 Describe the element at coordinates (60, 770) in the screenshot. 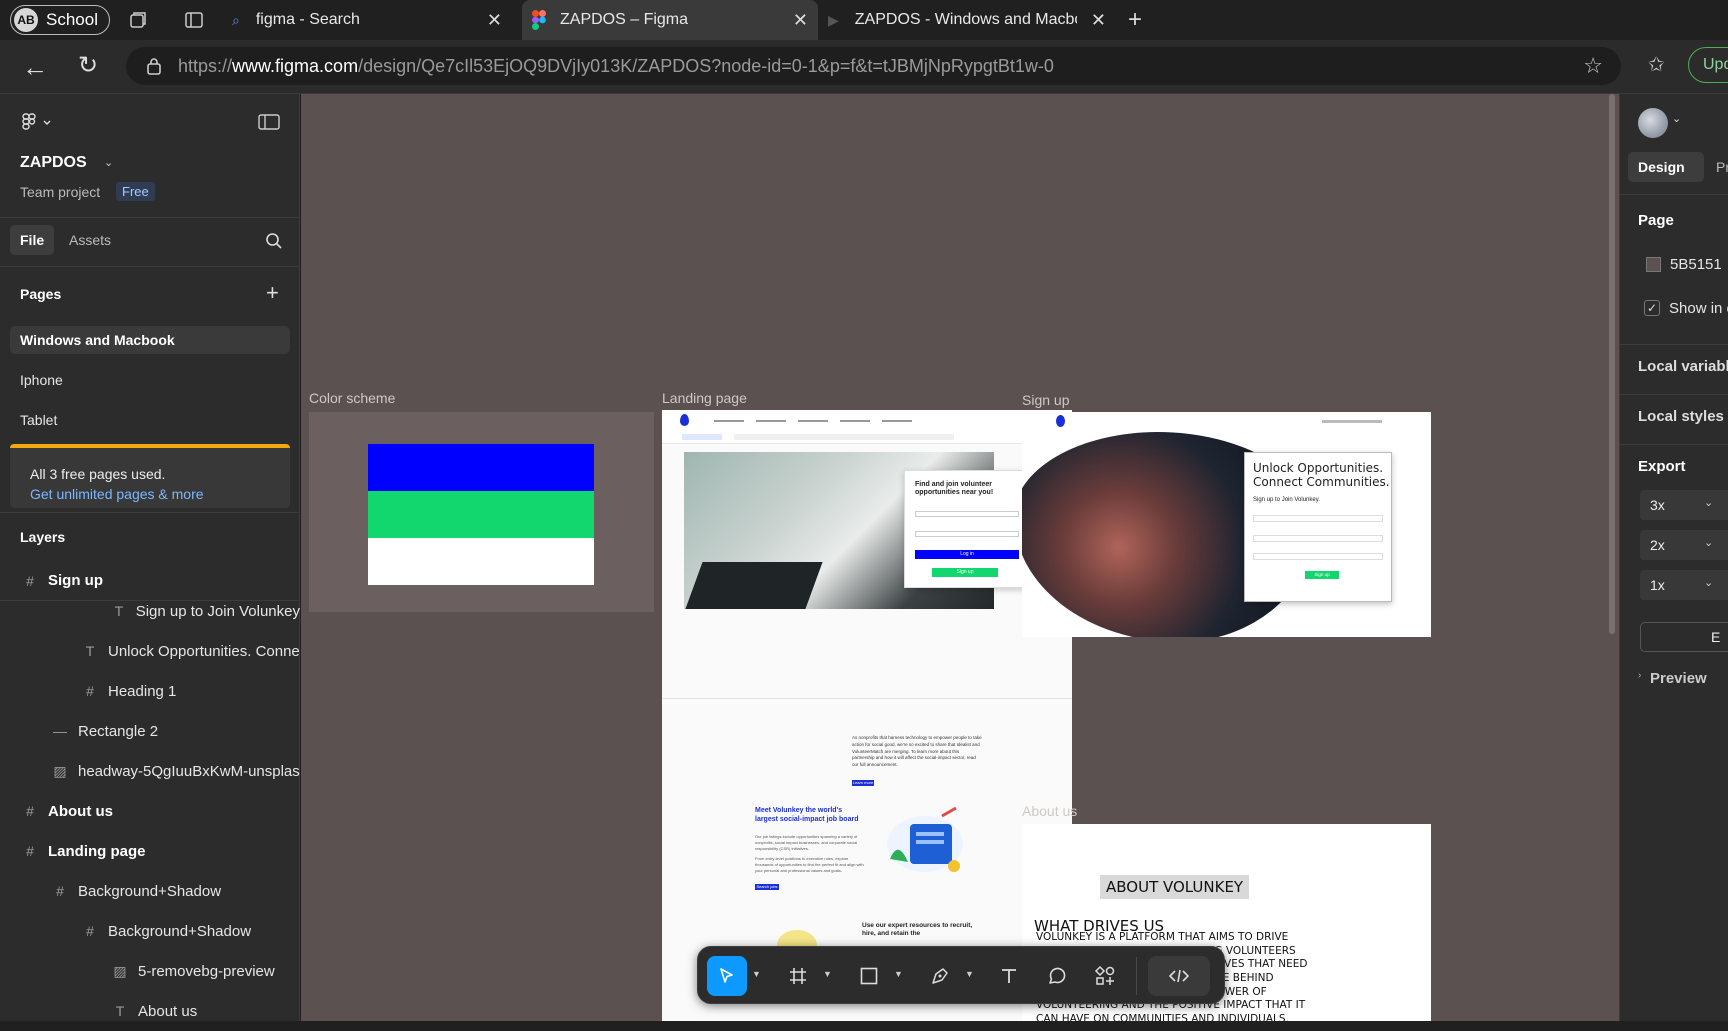

I see `image-icon: ▨` at that location.